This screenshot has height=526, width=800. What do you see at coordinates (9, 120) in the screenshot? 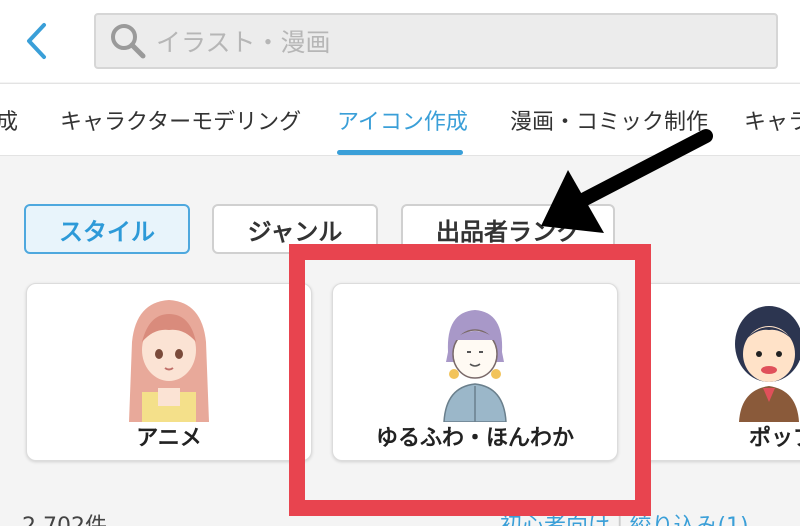
I see `tab-partial-left: 成` at bounding box center [9, 120].